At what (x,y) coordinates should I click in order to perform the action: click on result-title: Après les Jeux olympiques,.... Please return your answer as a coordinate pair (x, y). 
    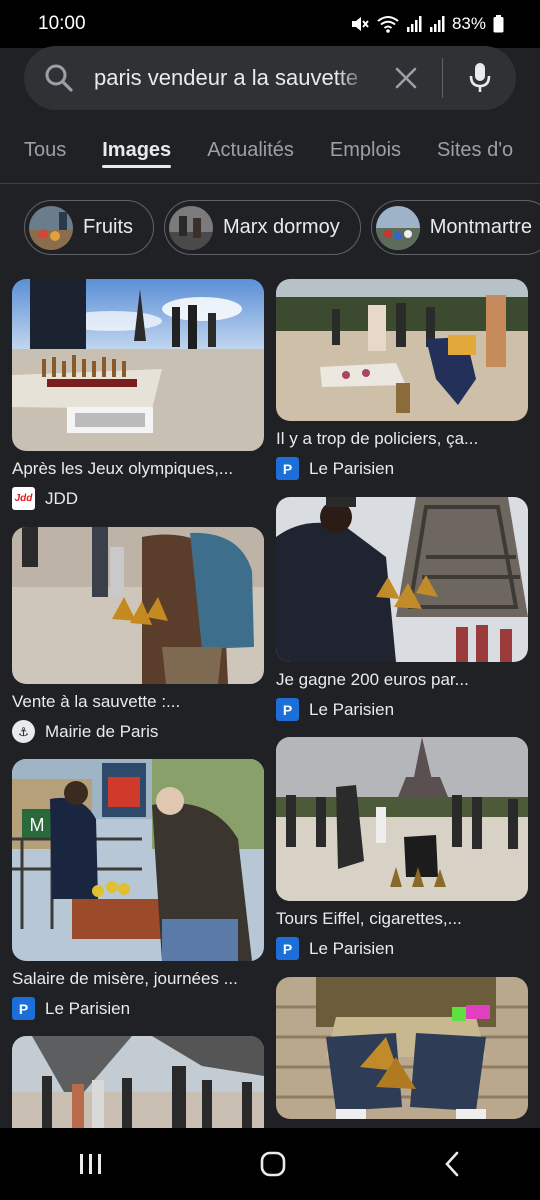
    Looking at the image, I should click on (138, 469).